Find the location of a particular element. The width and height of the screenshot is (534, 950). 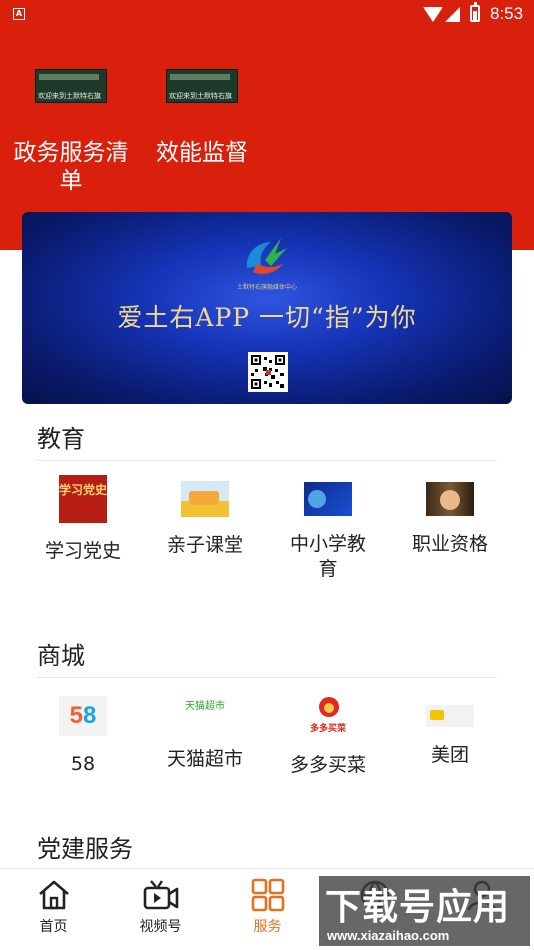

gov-service-list-button: 欢迎来到土默特右旗 政务服务清单 is located at coordinates (71, 132).